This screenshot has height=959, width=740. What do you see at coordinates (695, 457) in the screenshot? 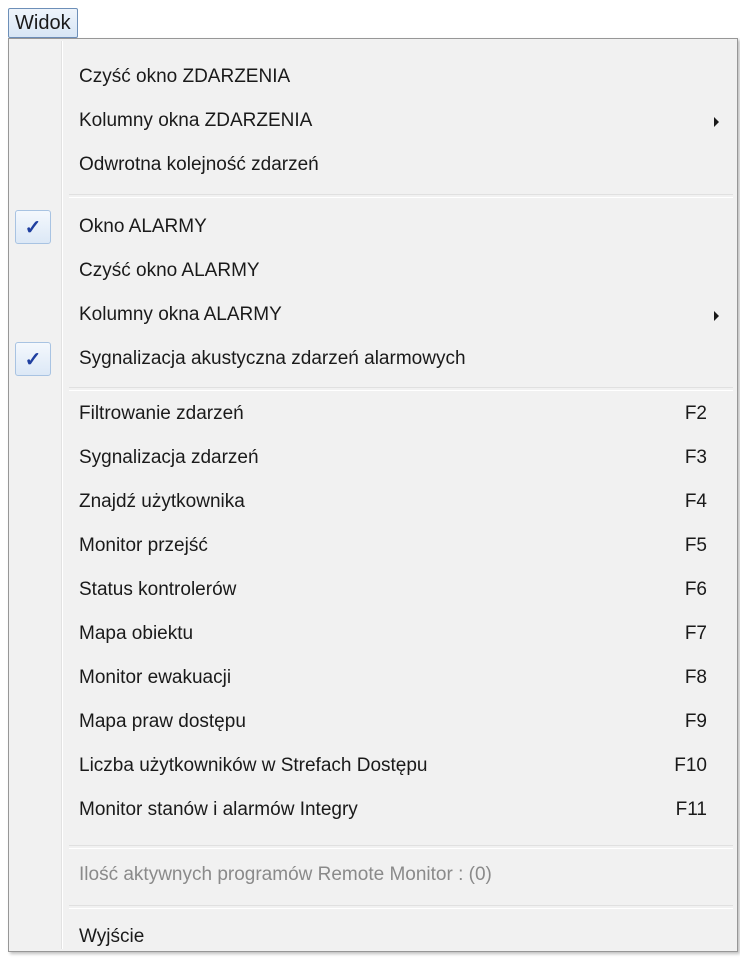
I see `menu-item-shortcut: F3` at bounding box center [695, 457].